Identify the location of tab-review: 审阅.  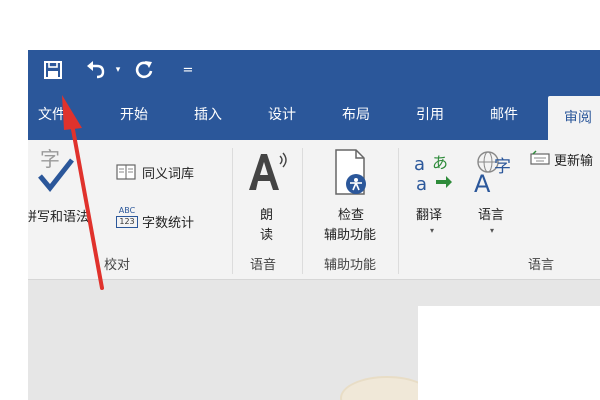
(574, 118).